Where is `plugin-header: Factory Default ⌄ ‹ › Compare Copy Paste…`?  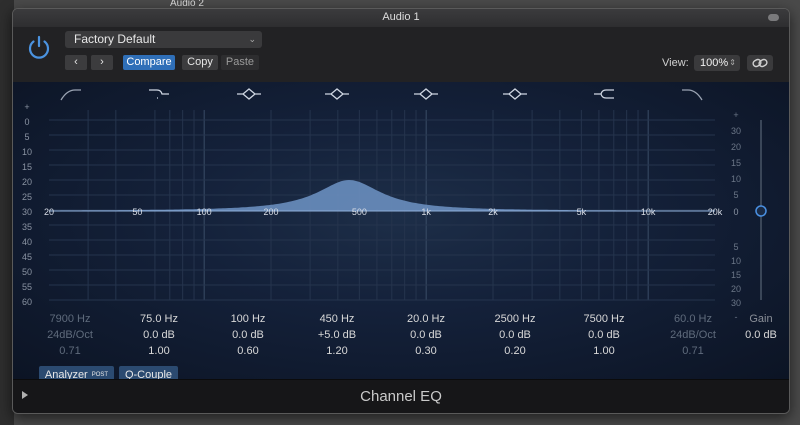
plugin-header: Factory Default ⌄ ‹ › Compare Copy Paste… is located at coordinates (401, 54).